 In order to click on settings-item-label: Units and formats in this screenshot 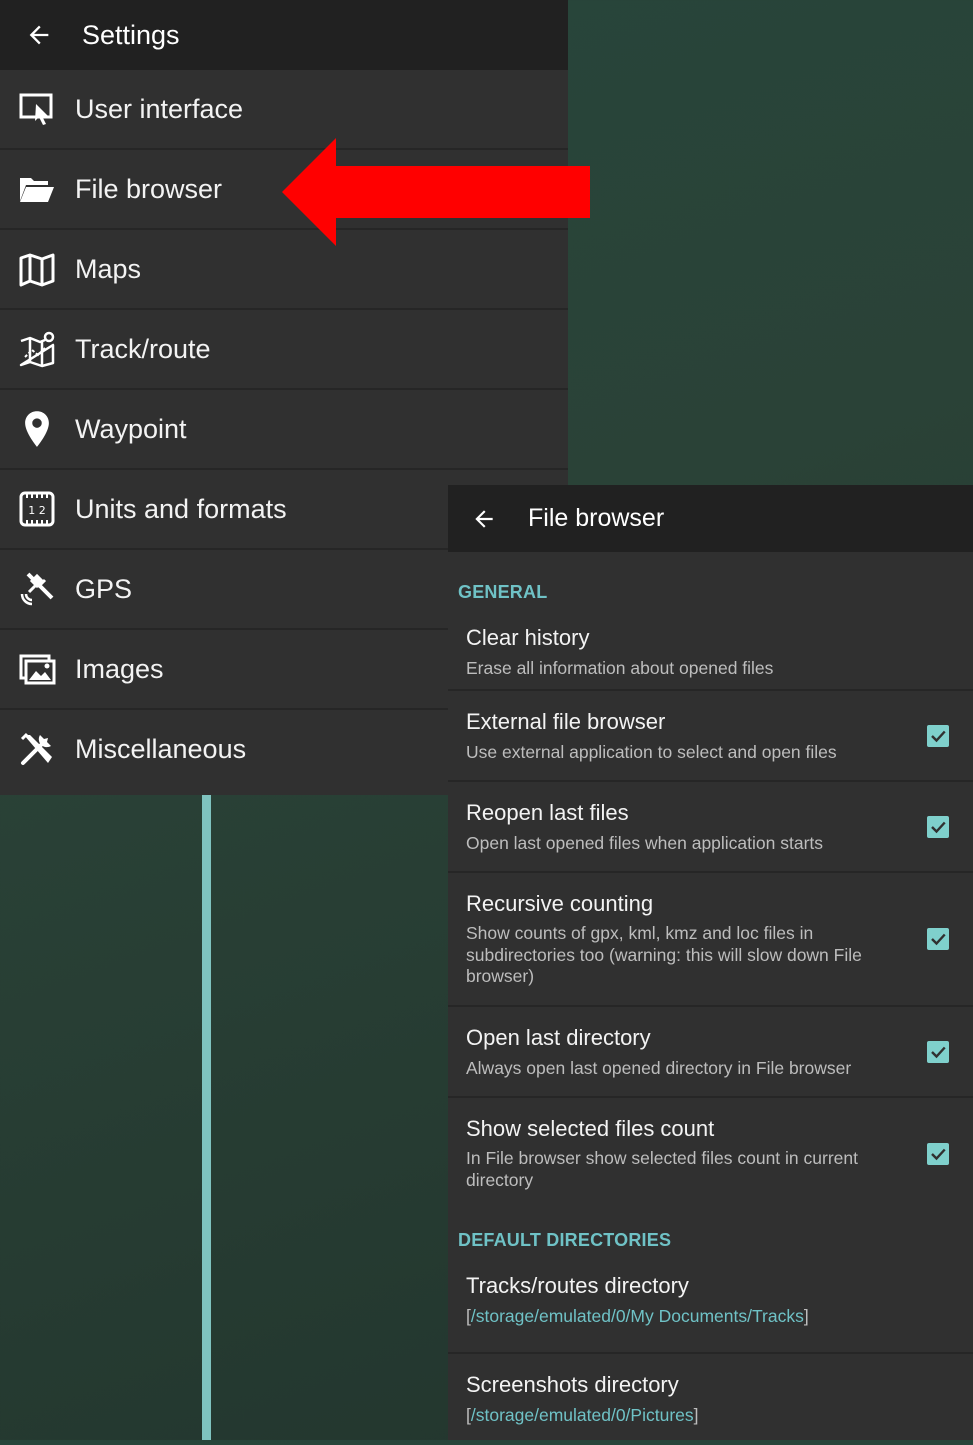, I will do `click(181, 508)`.